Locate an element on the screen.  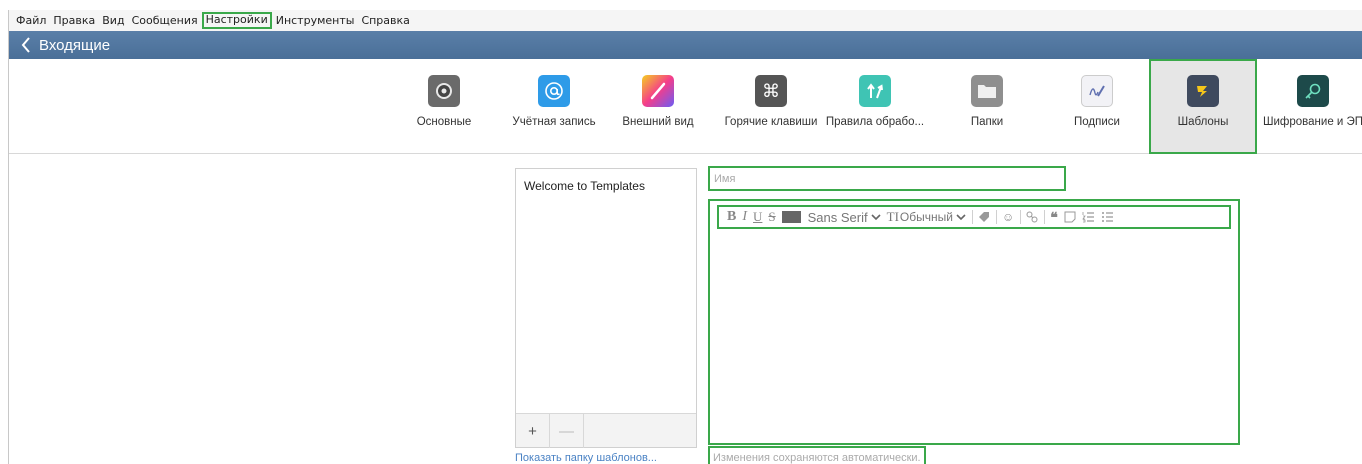
template-arrow-icon is located at coordinates (1203, 91).